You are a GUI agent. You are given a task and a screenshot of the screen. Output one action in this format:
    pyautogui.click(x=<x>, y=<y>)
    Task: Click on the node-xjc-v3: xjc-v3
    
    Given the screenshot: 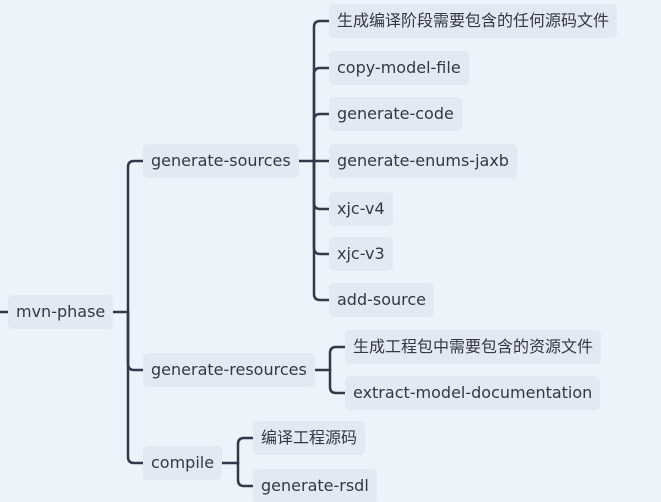 What is the action you would take?
    pyautogui.click(x=361, y=254)
    